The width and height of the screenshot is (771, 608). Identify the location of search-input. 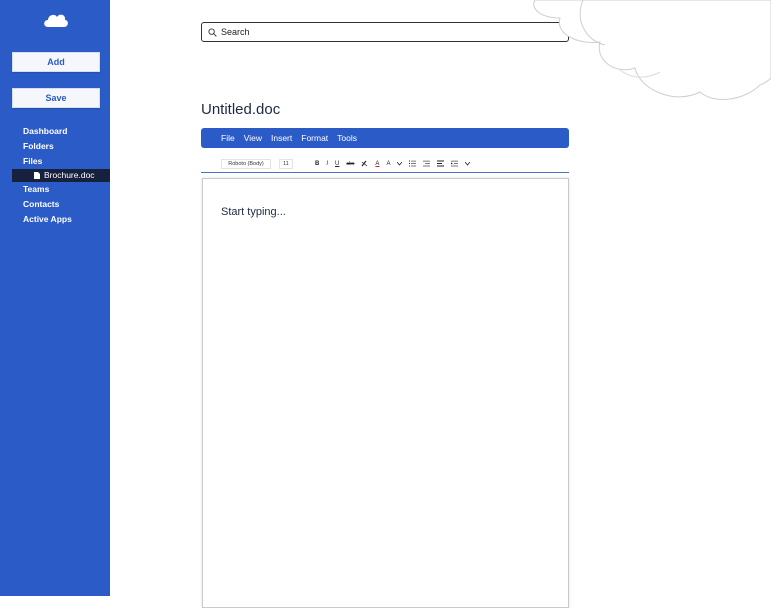
(381, 32).